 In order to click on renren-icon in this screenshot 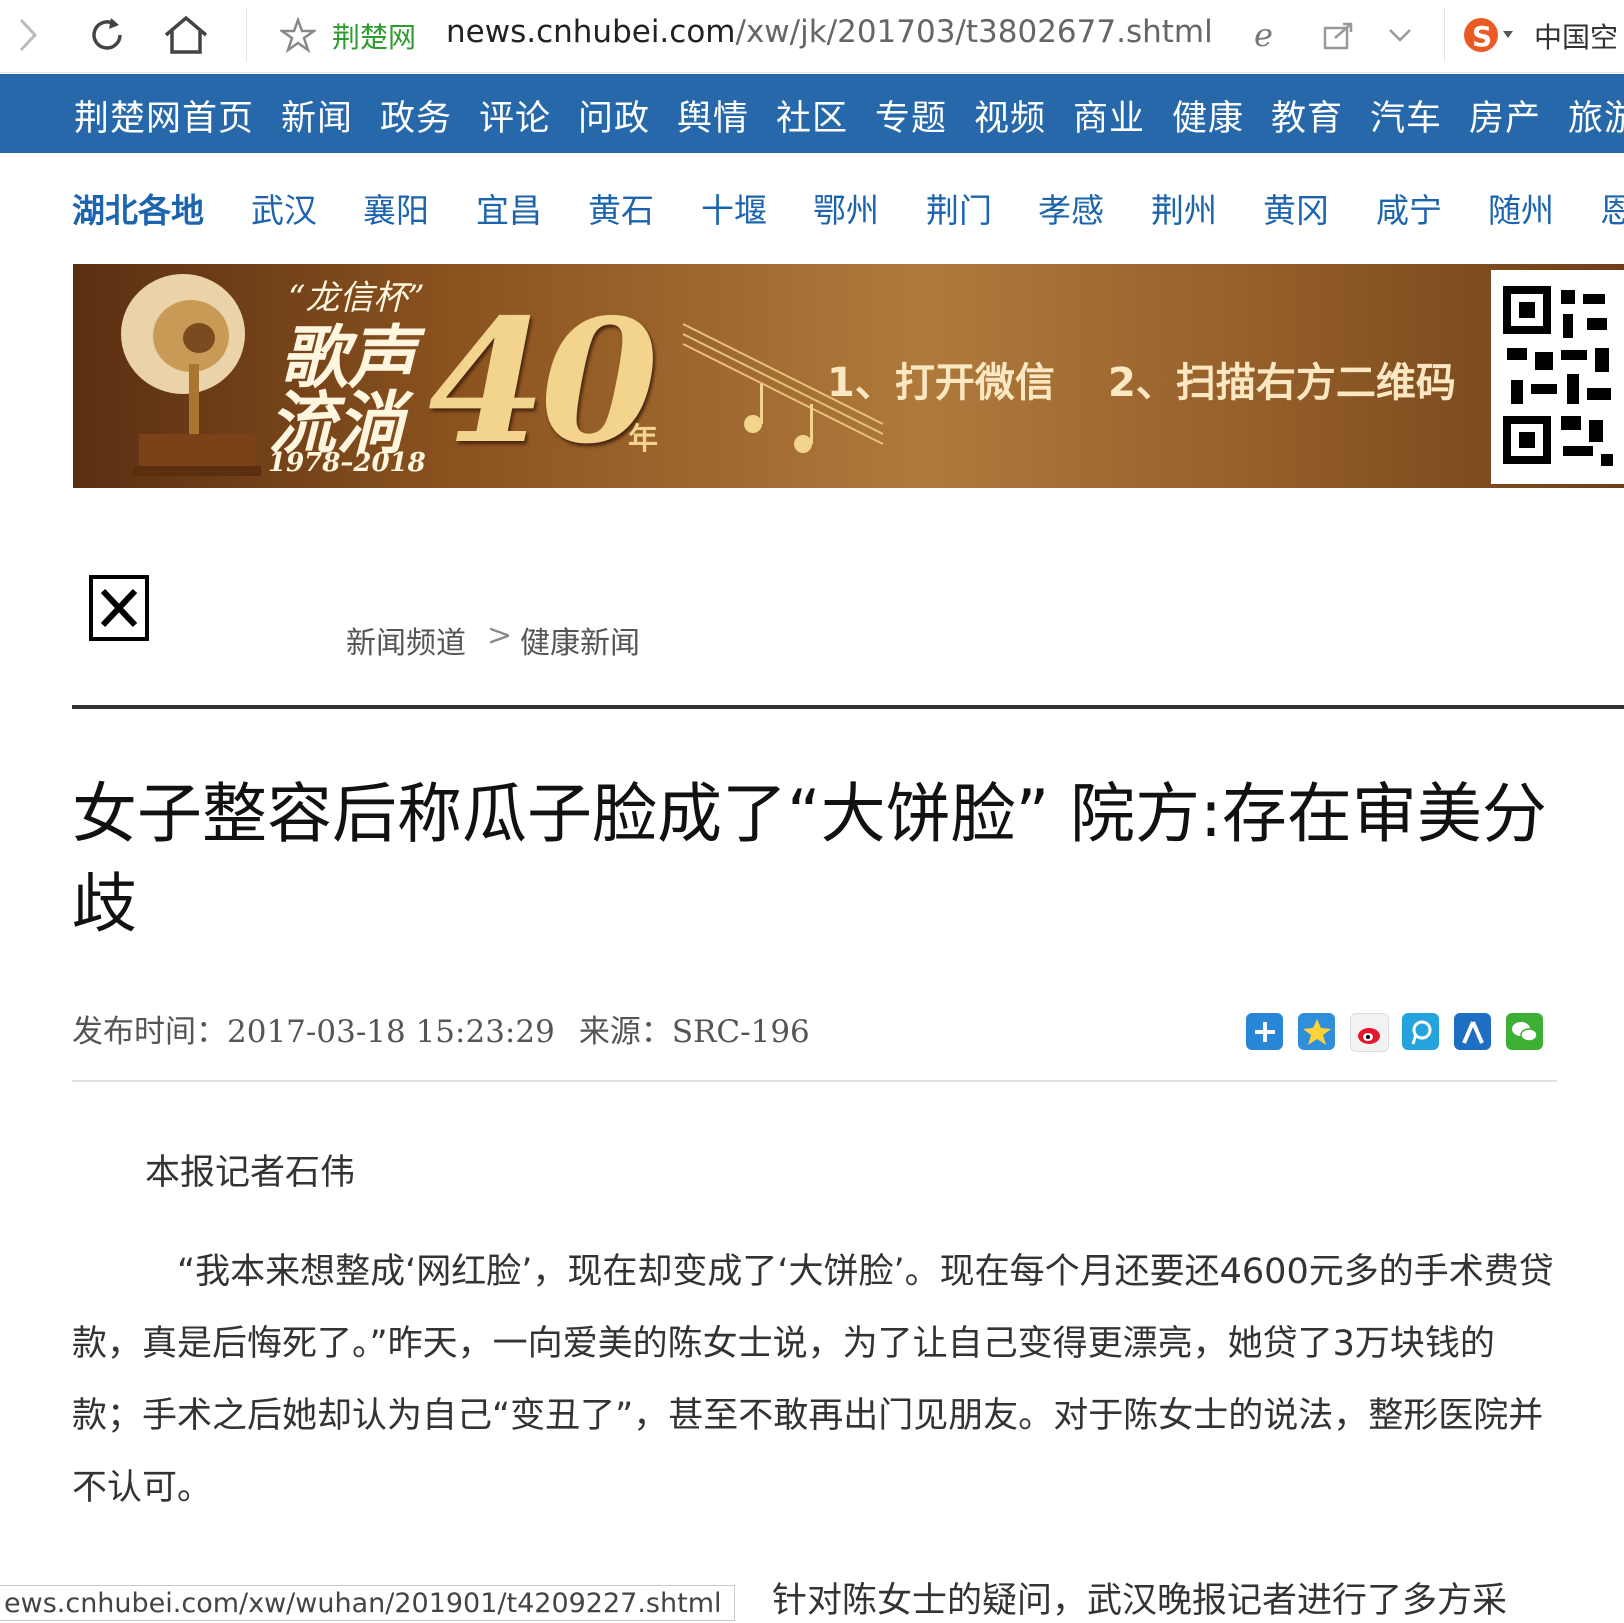, I will do `click(1472, 1031)`.